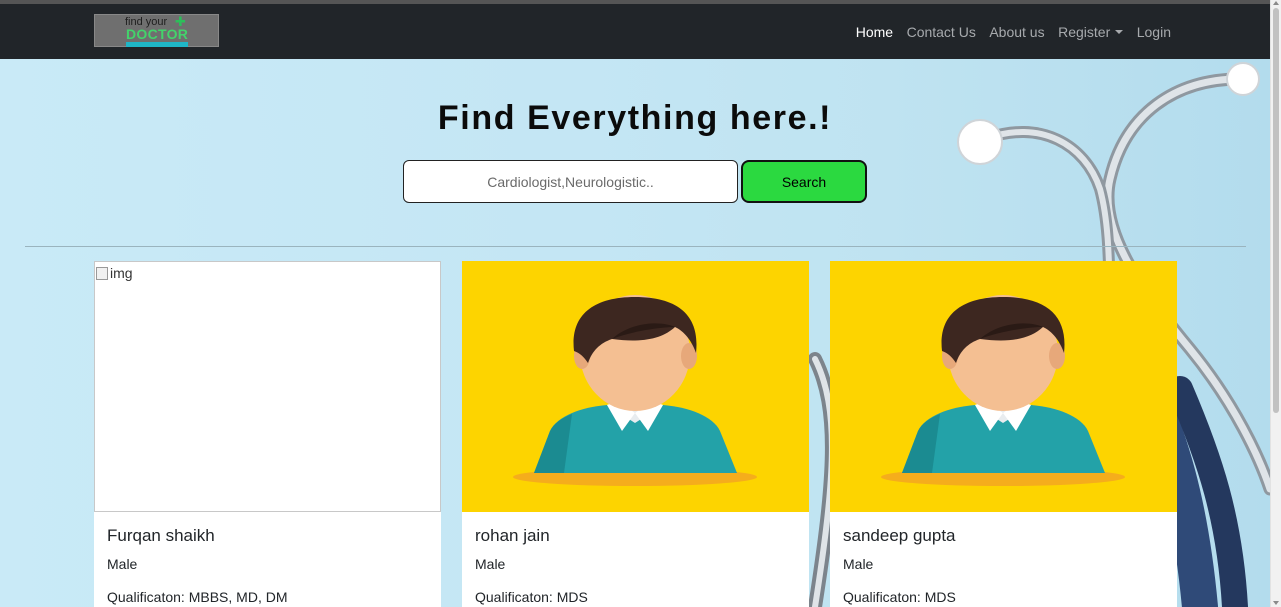 This screenshot has width=1281, height=607. I want to click on nav-links: Home Contact Us About us Register Login, so click(1006, 31).